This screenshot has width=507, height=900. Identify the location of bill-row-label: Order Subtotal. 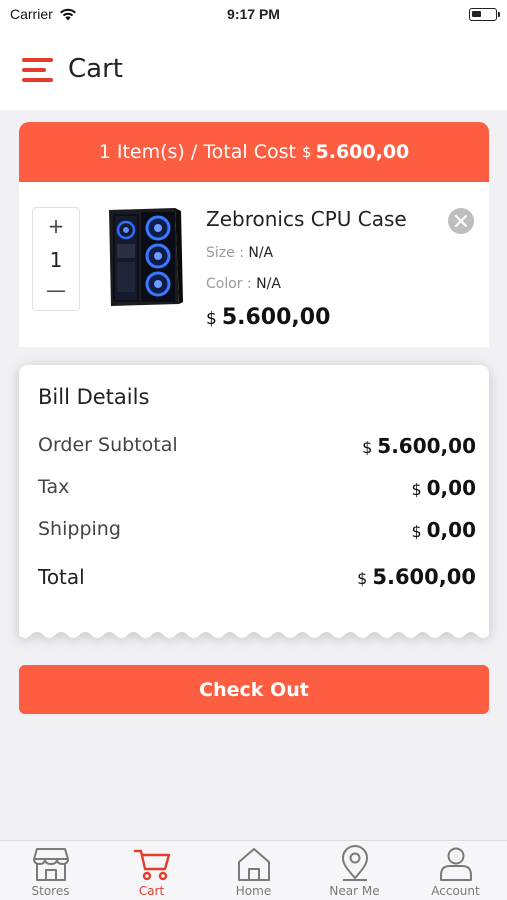
(108, 445).